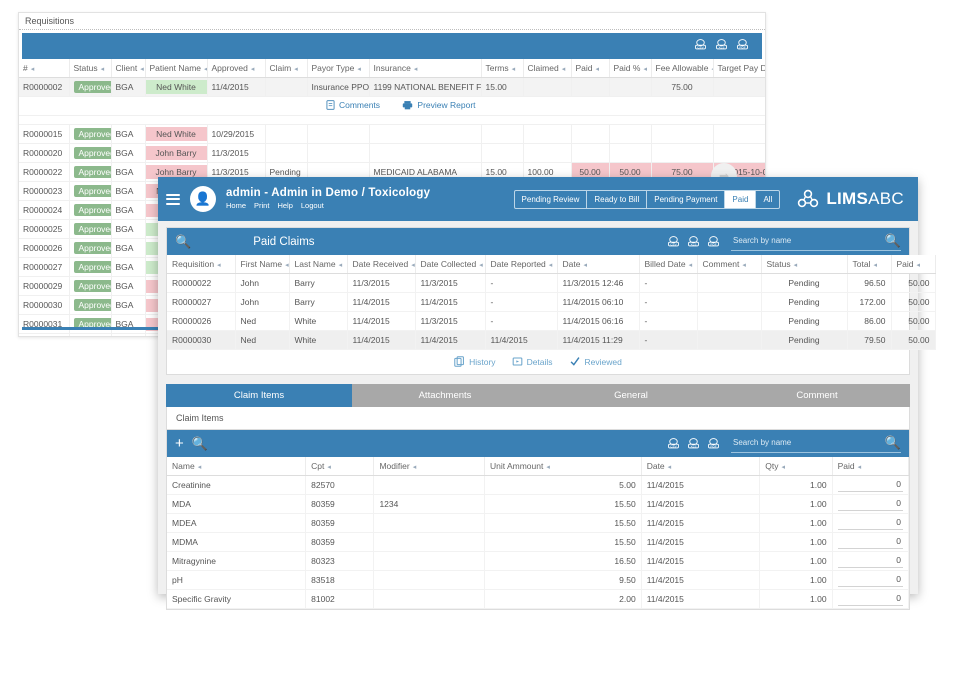  I want to click on claims-search-input, so click(806, 240).